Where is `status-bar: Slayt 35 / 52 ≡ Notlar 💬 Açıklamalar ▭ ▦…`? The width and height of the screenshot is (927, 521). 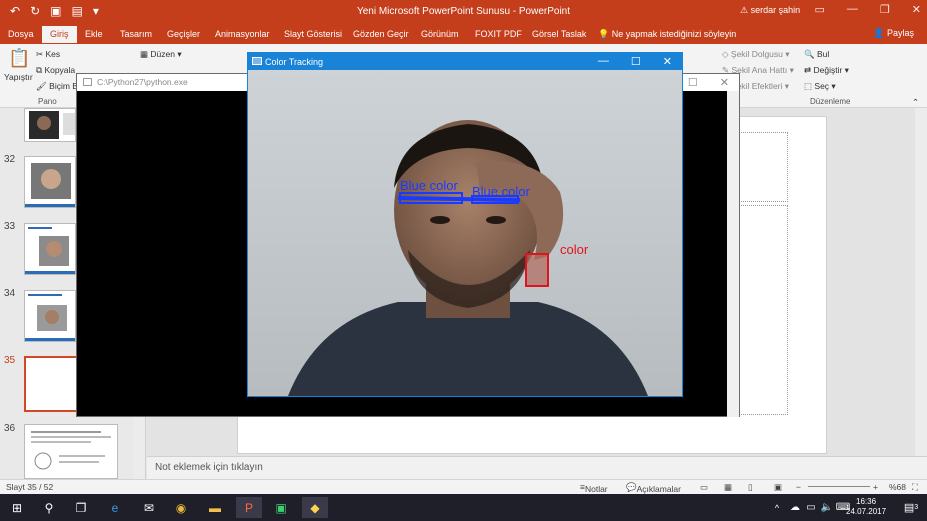 status-bar: Slayt 35 / 52 ≡ Notlar 💬 Açıklamalar ▭ ▦… is located at coordinates (463, 486).